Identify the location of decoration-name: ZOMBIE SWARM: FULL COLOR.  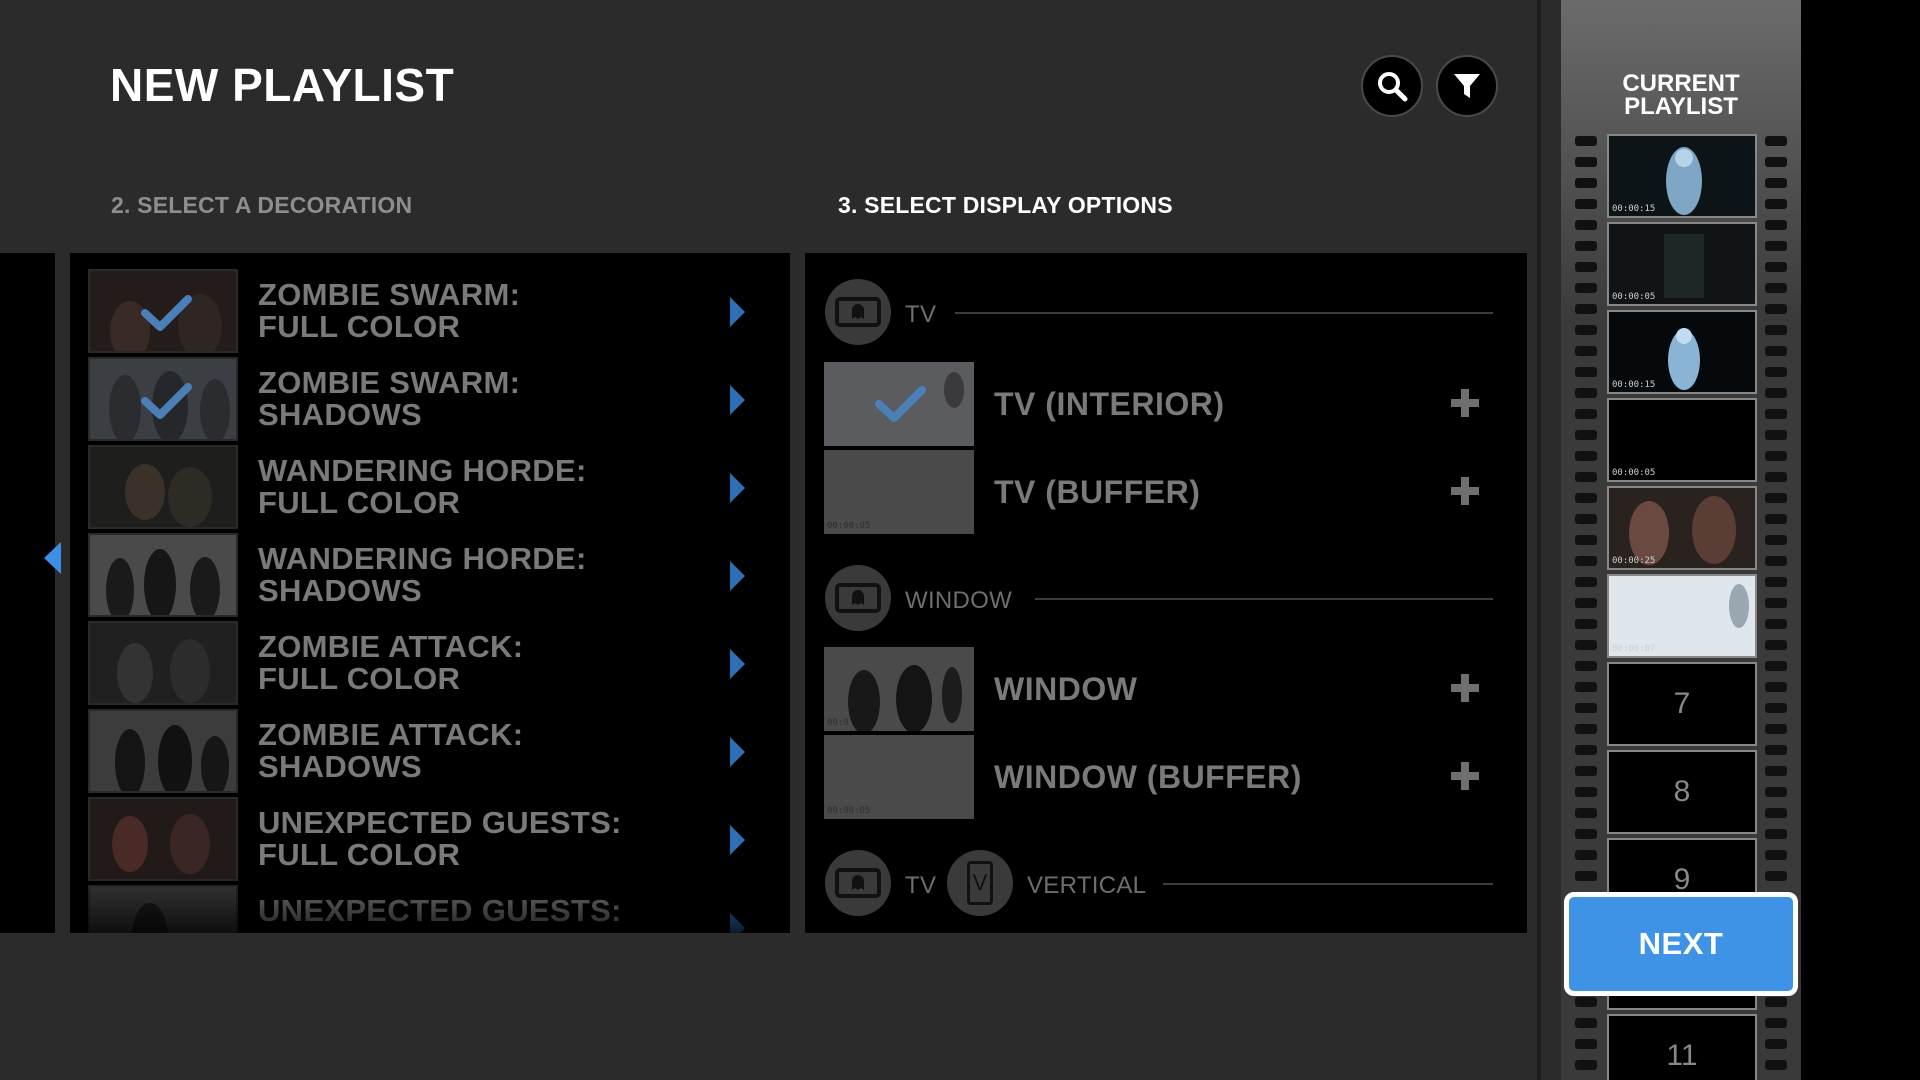
(389, 310).